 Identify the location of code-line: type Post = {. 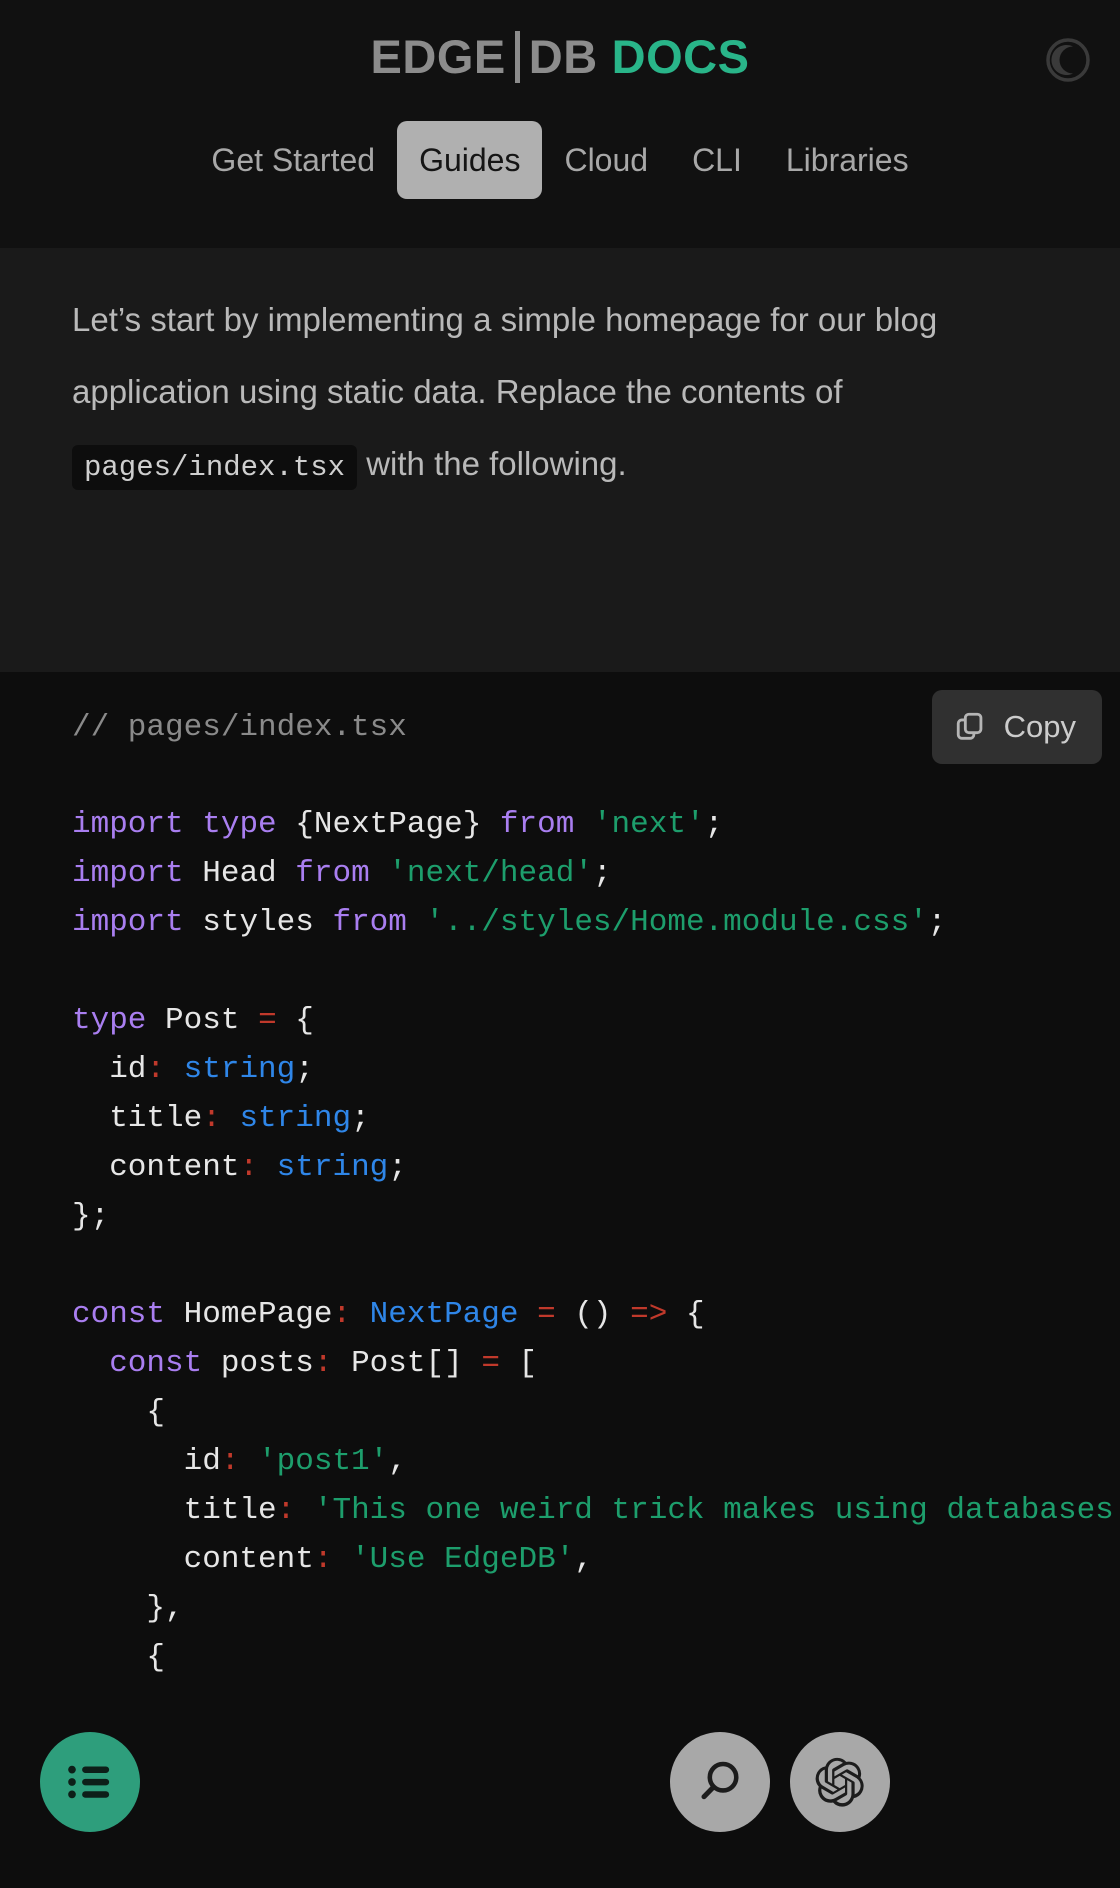
(193, 1020).